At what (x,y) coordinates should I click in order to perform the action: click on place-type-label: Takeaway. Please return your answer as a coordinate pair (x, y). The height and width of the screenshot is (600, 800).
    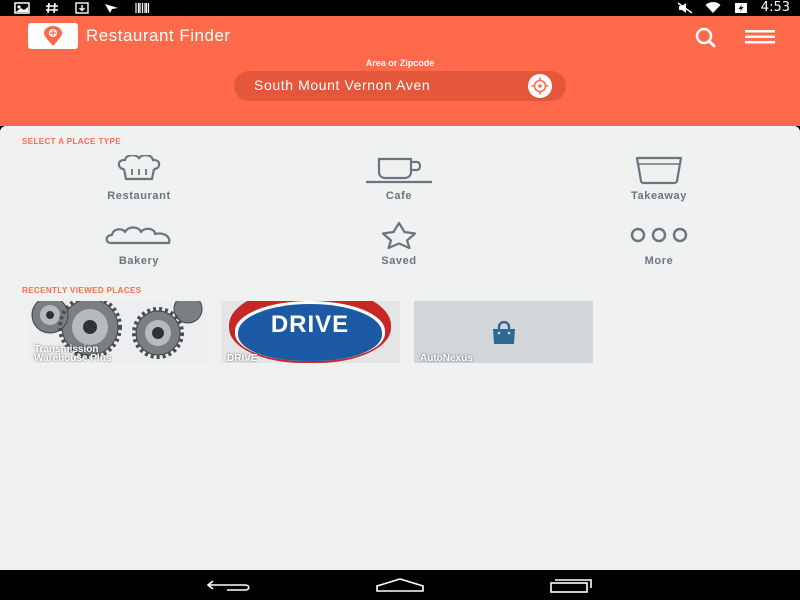
    Looking at the image, I should click on (659, 196).